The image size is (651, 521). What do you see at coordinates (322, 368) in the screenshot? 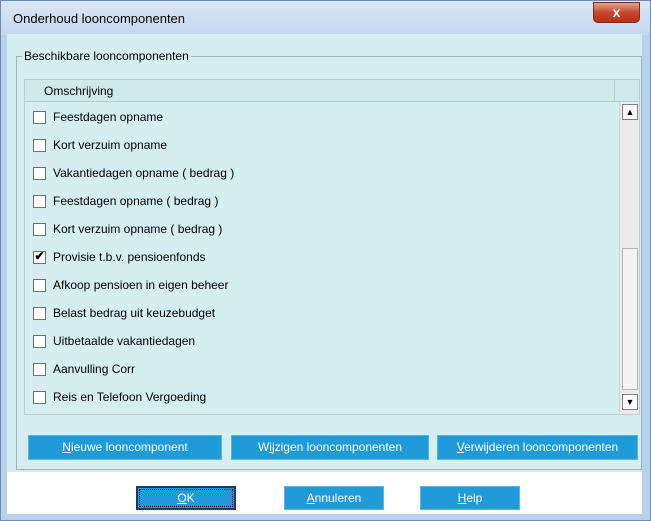
I see `list-item: Aanvulling Corr` at bounding box center [322, 368].